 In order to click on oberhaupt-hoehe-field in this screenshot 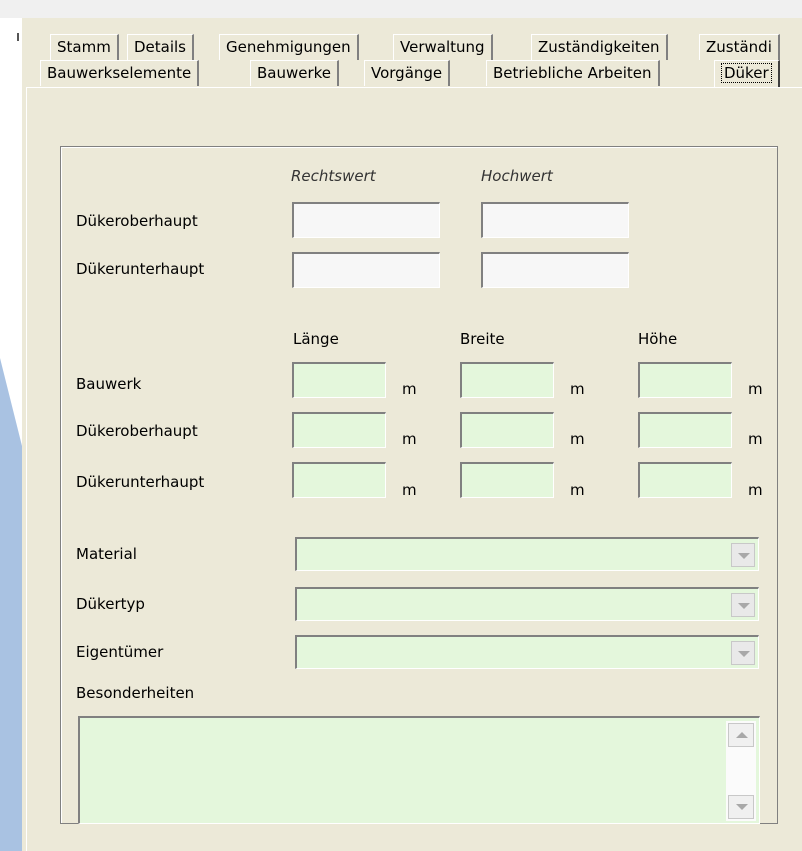, I will do `click(685, 430)`.